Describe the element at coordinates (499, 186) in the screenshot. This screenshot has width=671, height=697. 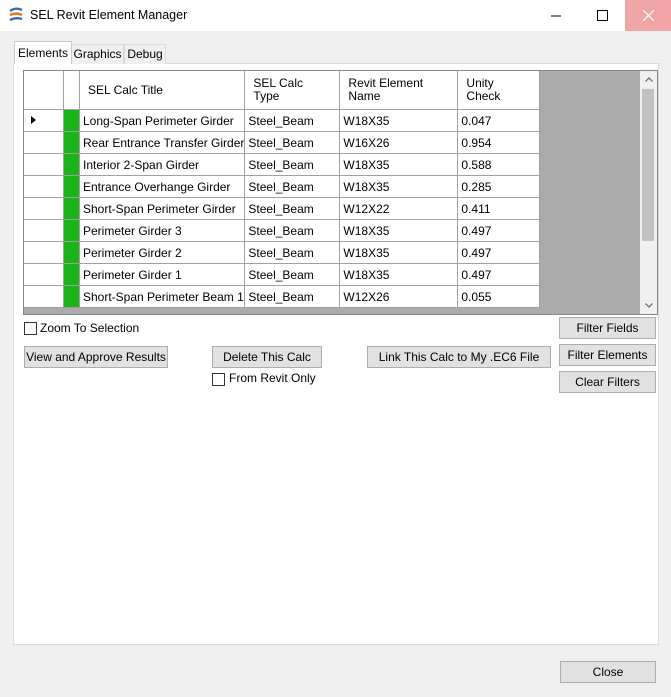
I see `cell-unity: 0.285` at that location.